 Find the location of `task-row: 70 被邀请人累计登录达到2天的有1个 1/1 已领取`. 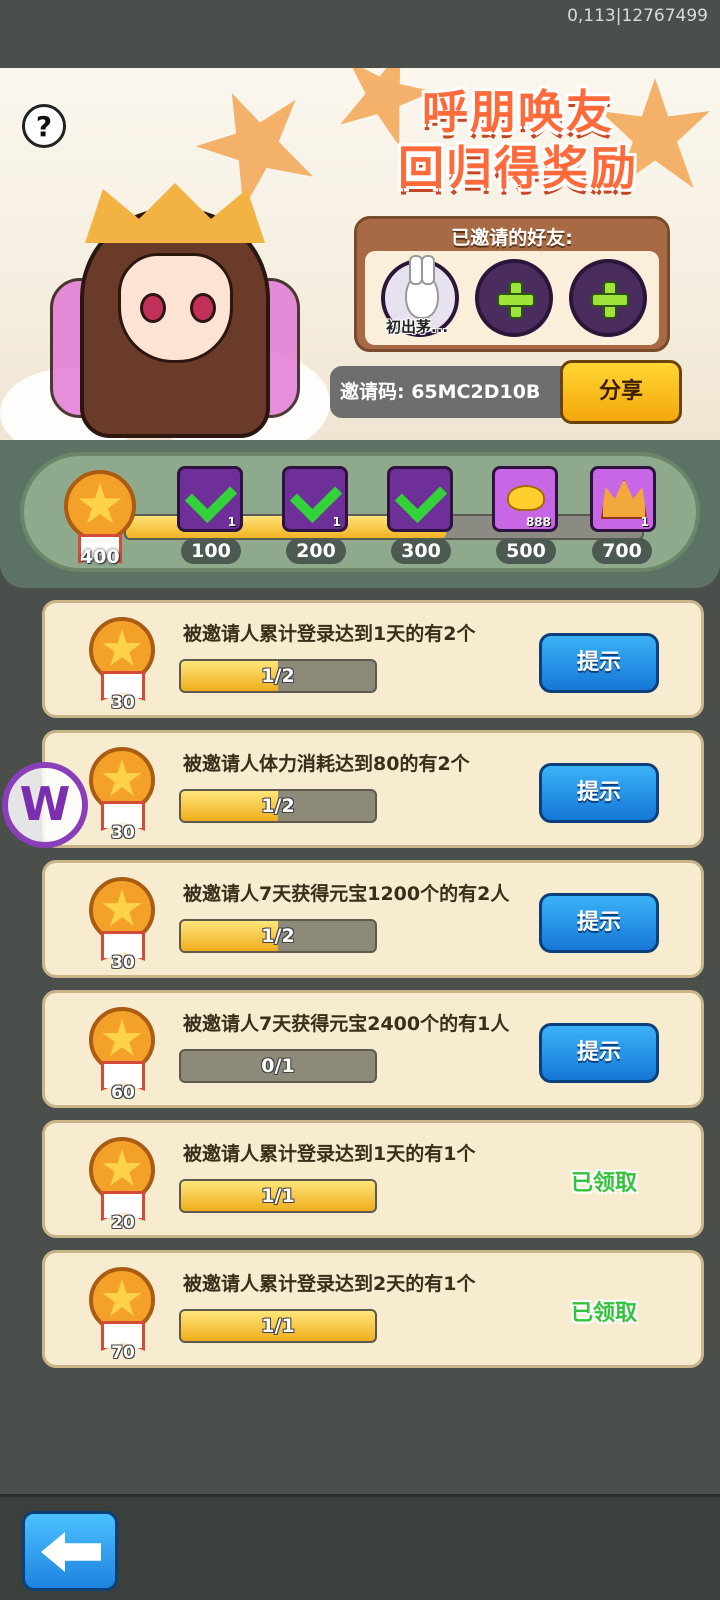

task-row: 70 被邀请人累计登录达到2天的有1个 1/1 已领取 is located at coordinates (373, 1309).